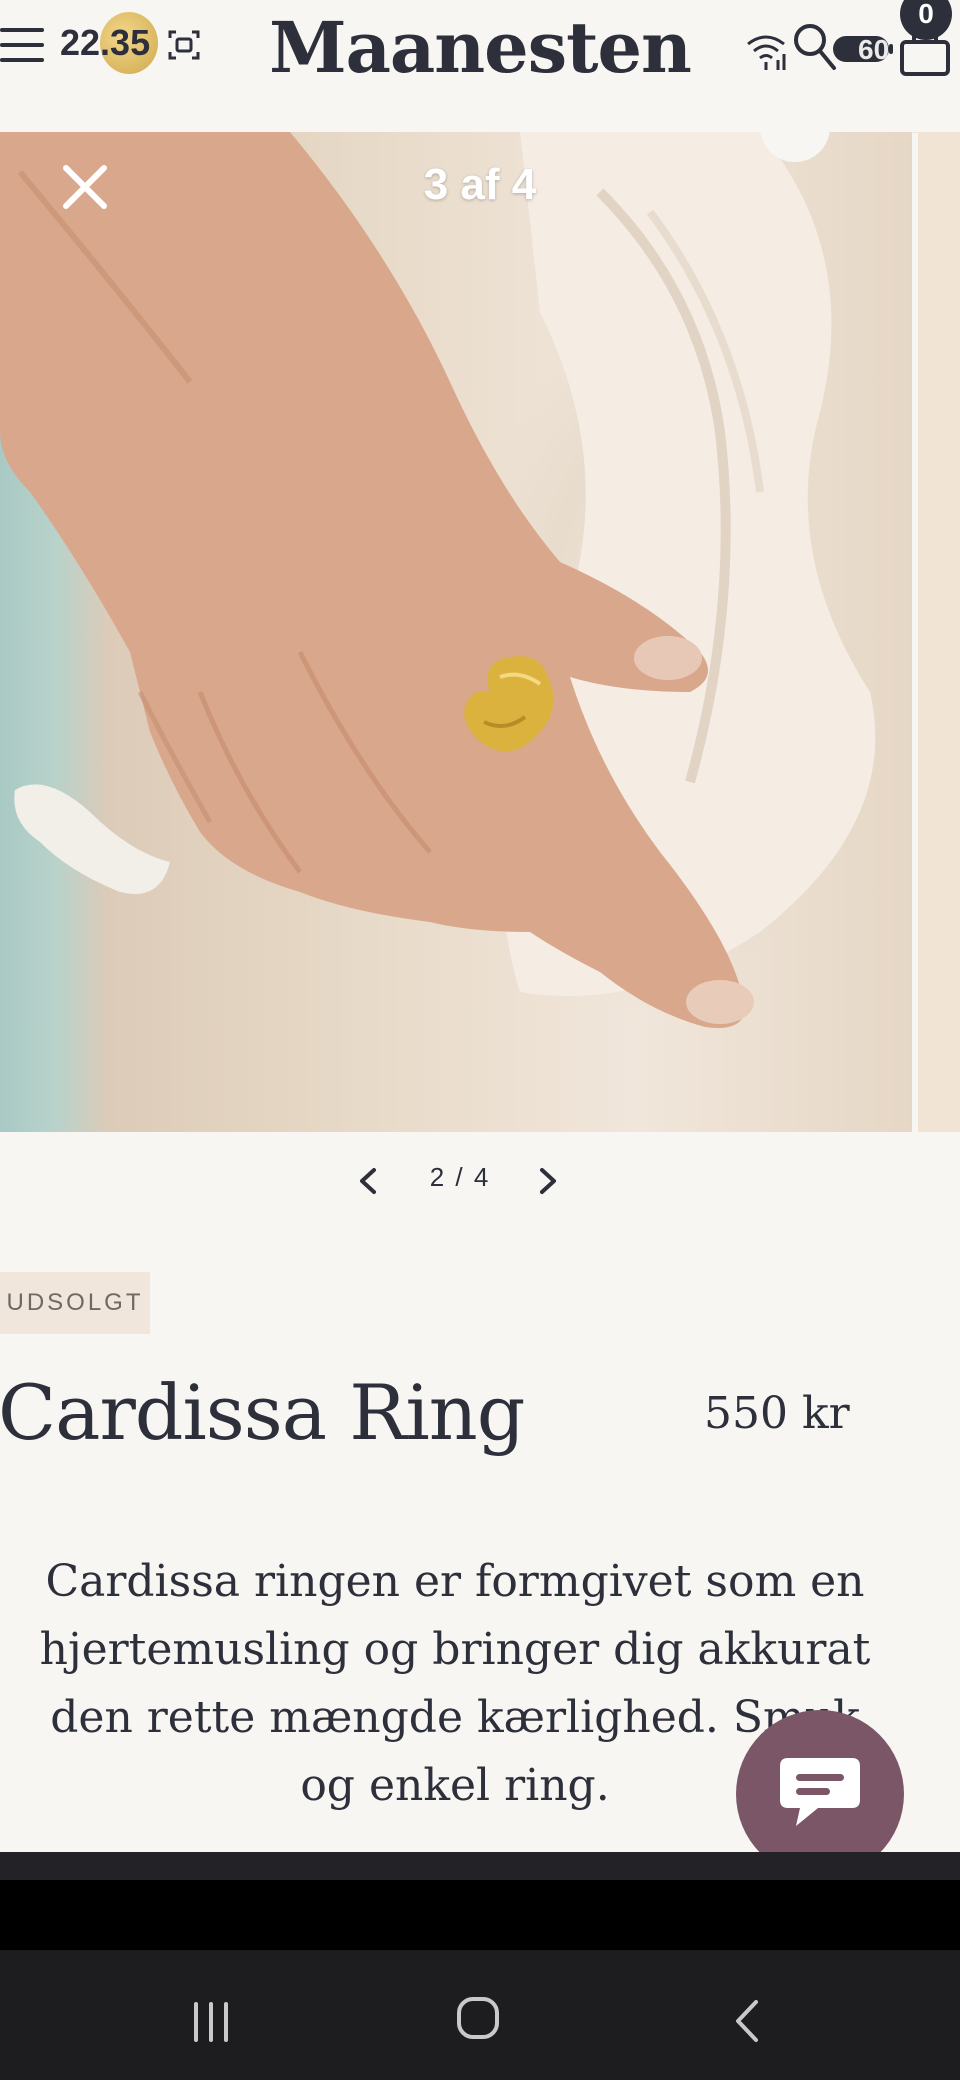 This screenshot has height=2080, width=960. Describe the element at coordinates (460, 1177) in the screenshot. I see `pager-count: 2 / 4` at that location.